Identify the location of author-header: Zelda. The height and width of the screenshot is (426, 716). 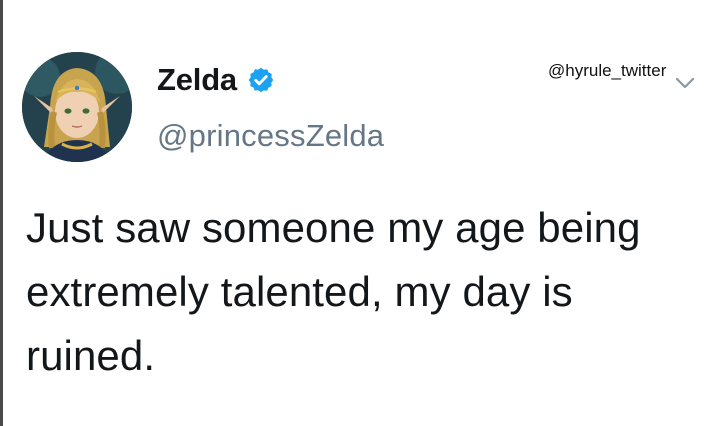
(216, 79).